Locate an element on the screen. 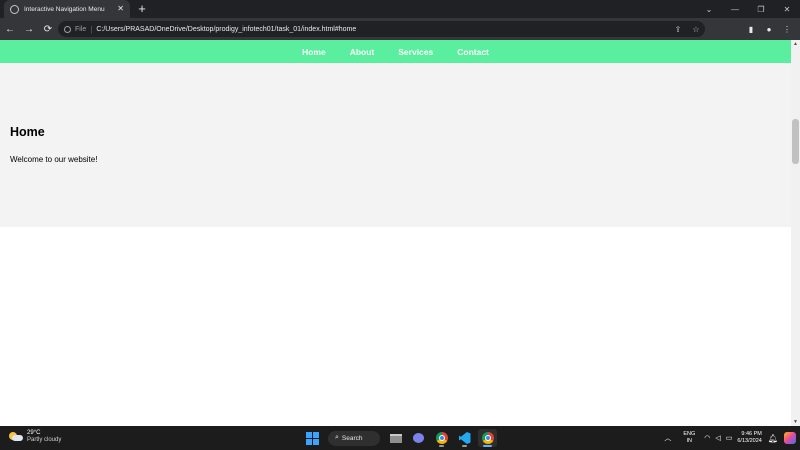  search-icon: ⌕ is located at coordinates (337, 437).